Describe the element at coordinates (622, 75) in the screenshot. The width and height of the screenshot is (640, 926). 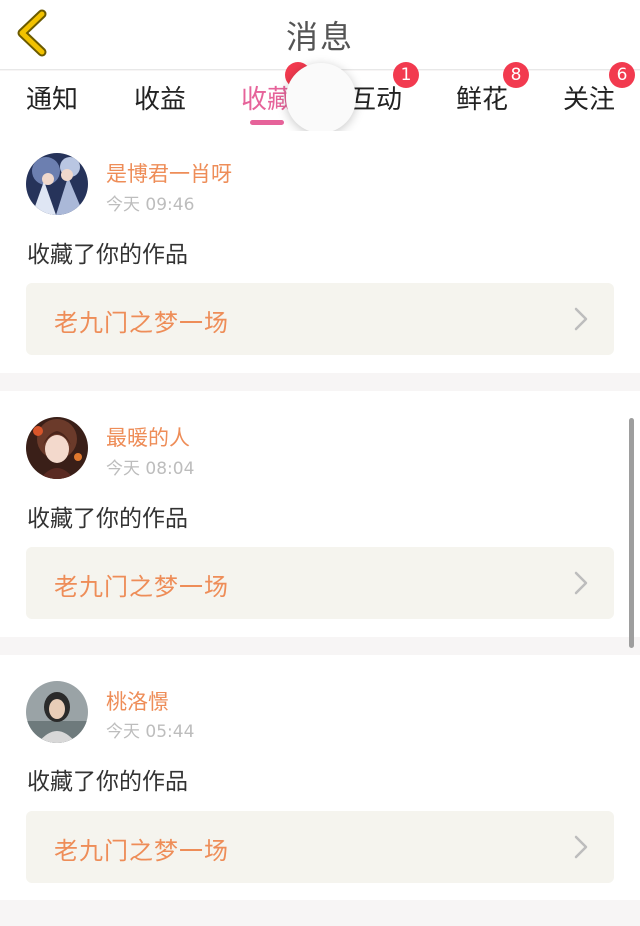
I see `tab-badge-follows: 6` at that location.